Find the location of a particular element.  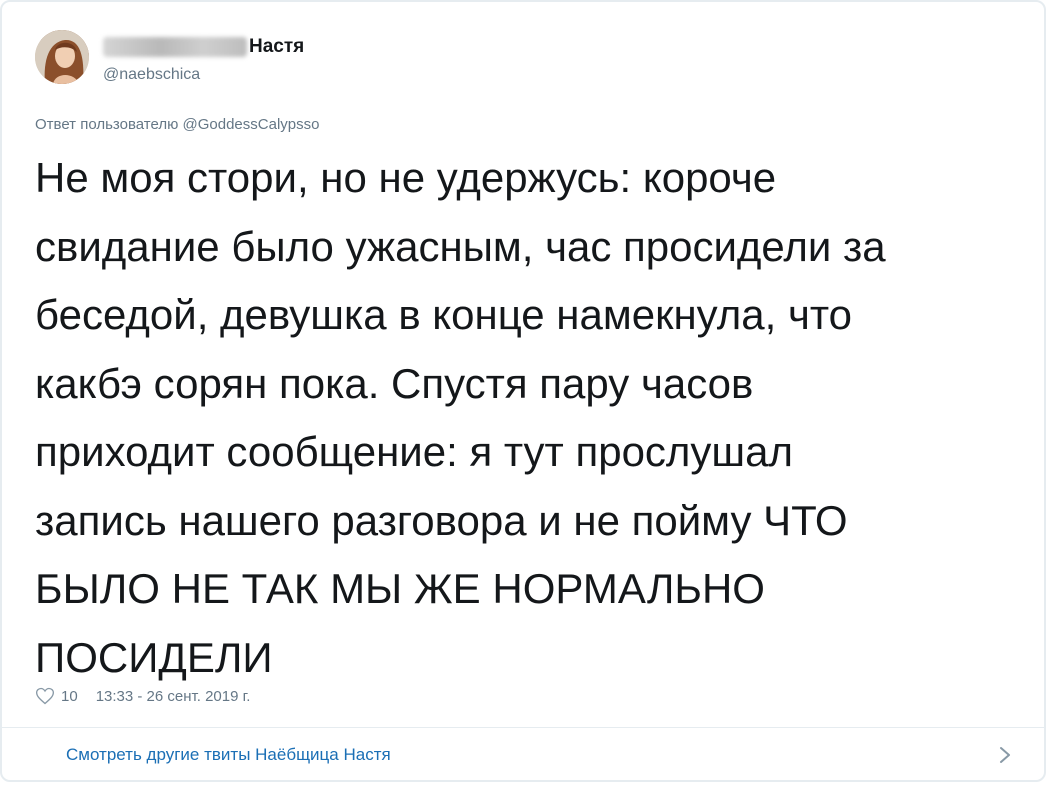

more-tweets-link: Смотреть другие твиты Наёбщица Настя is located at coordinates (523, 755).